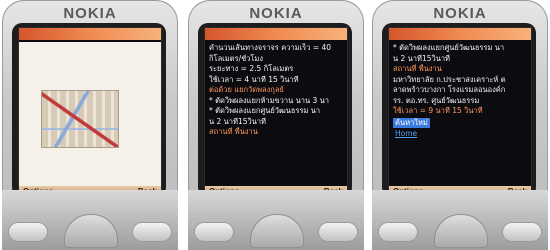 The width and height of the screenshot is (550, 250). I want to click on text-line: ระยะทาง = 2.5 กิโลเมตร, so click(251, 68).